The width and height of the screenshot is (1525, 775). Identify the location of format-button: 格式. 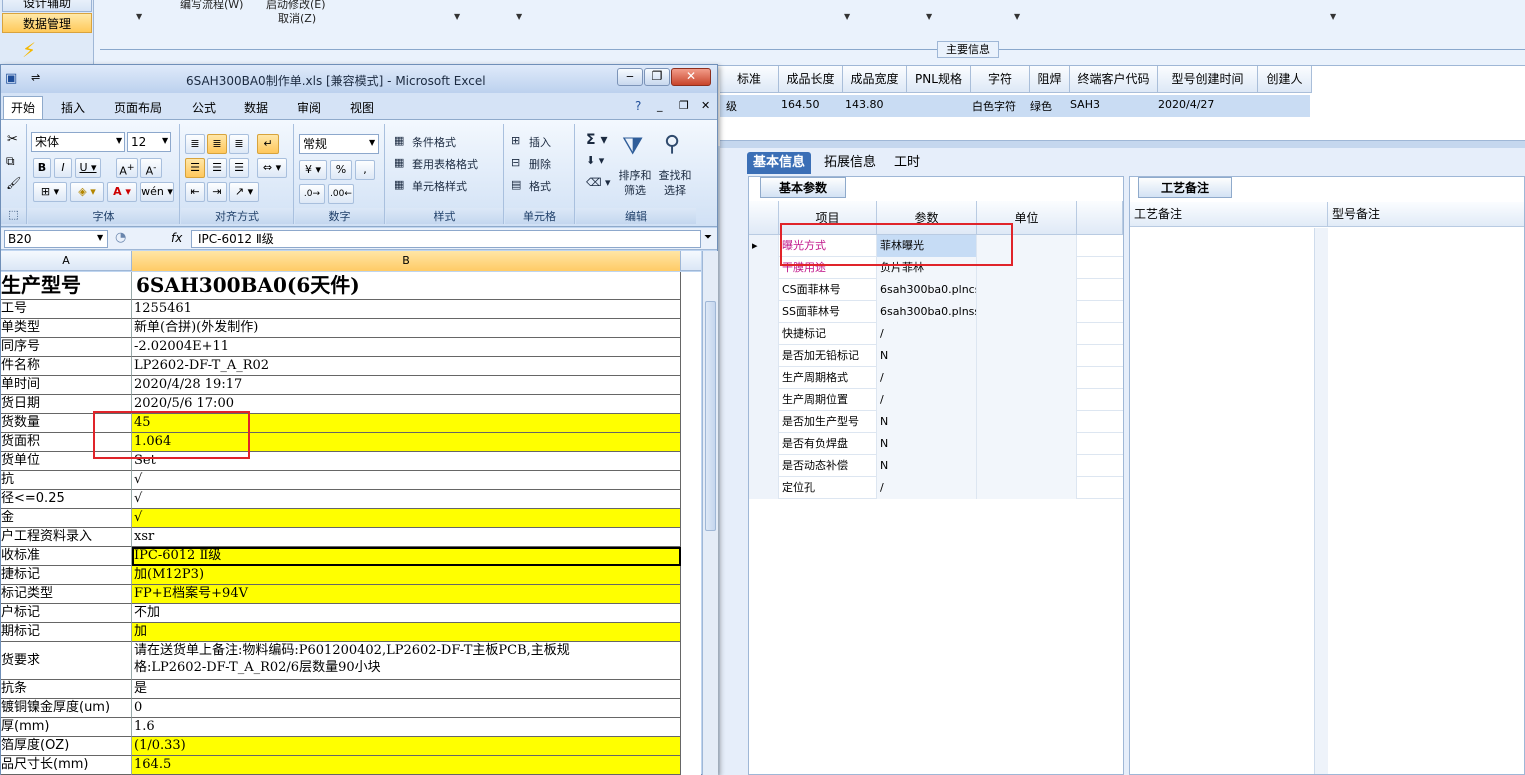
(540, 186).